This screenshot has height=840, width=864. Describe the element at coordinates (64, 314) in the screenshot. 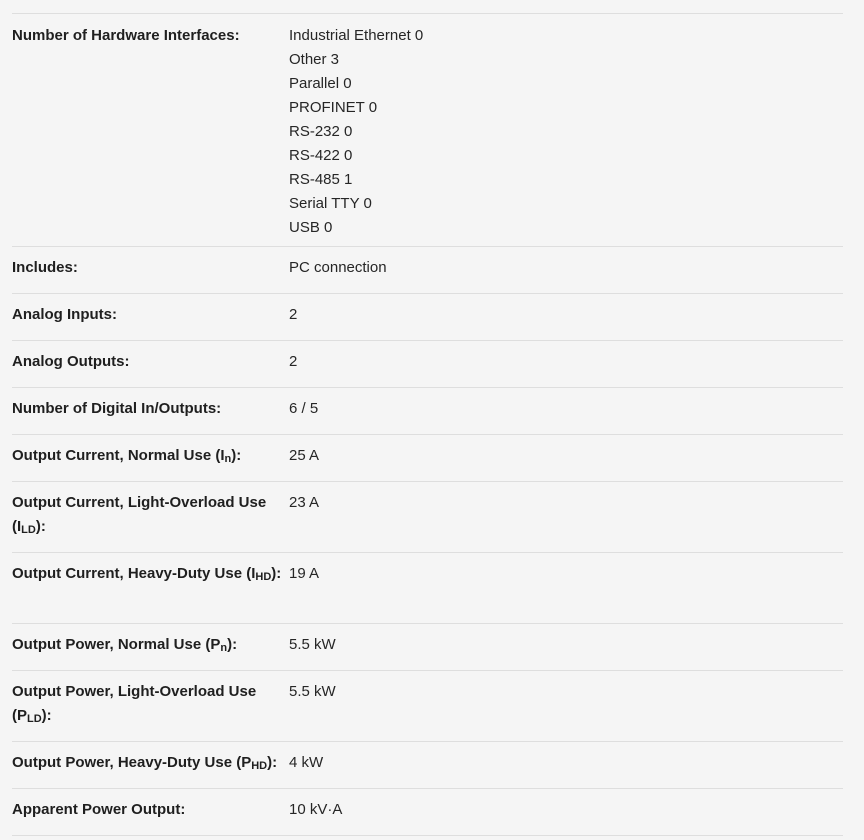

I see `spec-label: Analog Inputs:` at that location.